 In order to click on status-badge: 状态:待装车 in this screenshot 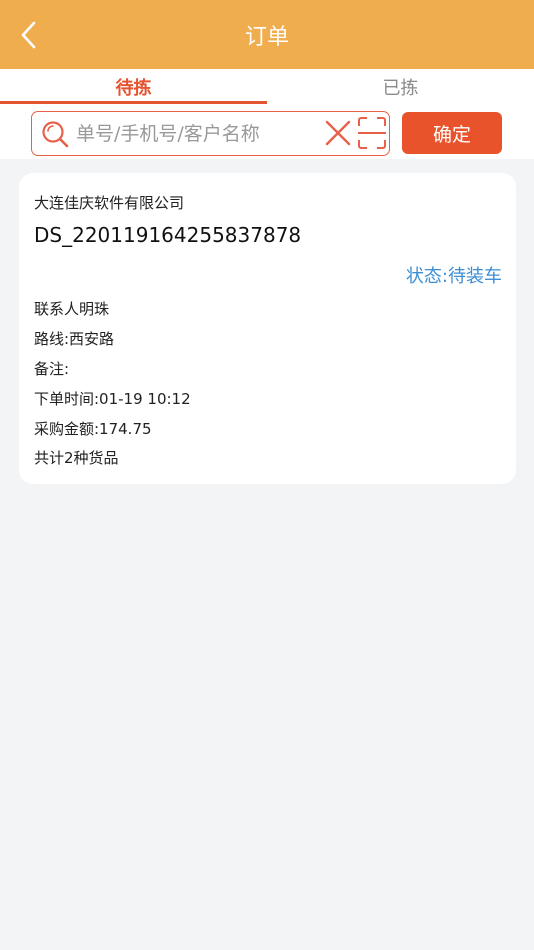, I will do `click(453, 276)`.